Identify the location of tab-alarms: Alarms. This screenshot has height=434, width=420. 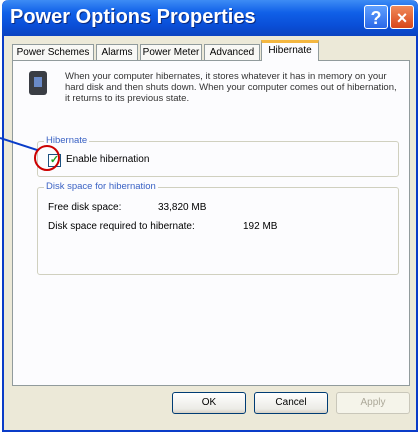
(117, 52).